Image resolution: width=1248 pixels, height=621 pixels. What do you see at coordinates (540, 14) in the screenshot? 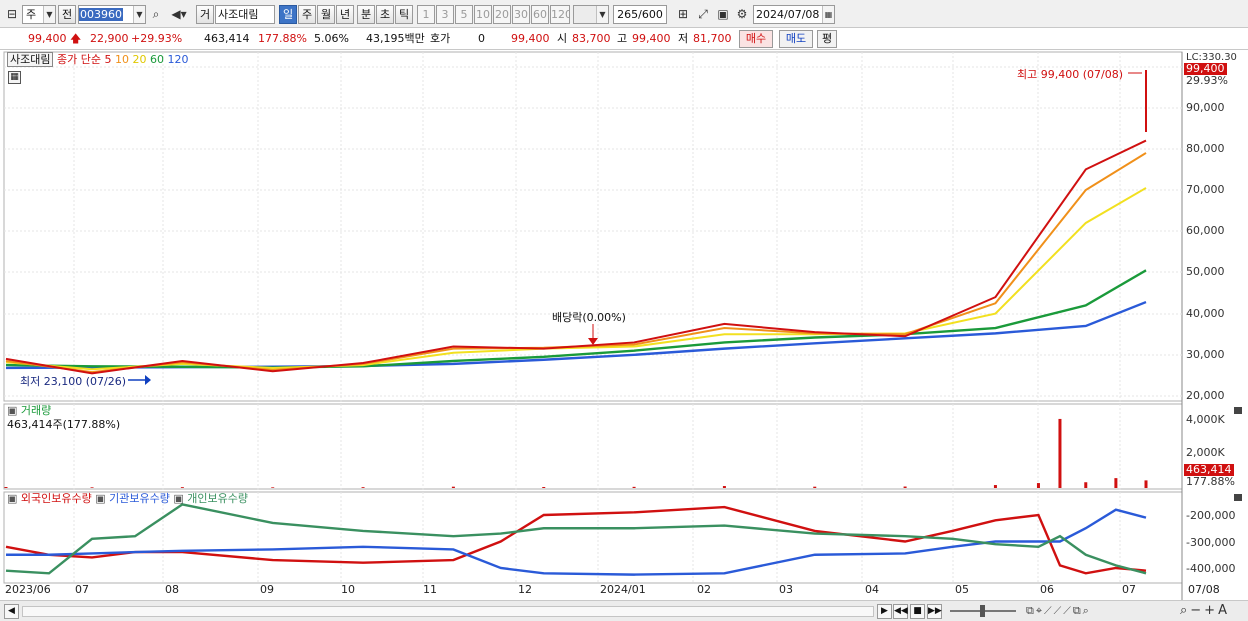
I see `interval-60-button: 60` at bounding box center [540, 14].